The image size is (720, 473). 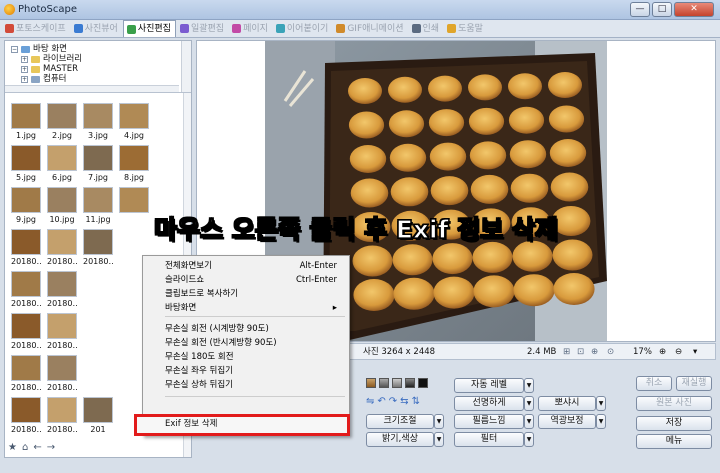 I want to click on backlight-dropdown: ▼, so click(x=601, y=421).